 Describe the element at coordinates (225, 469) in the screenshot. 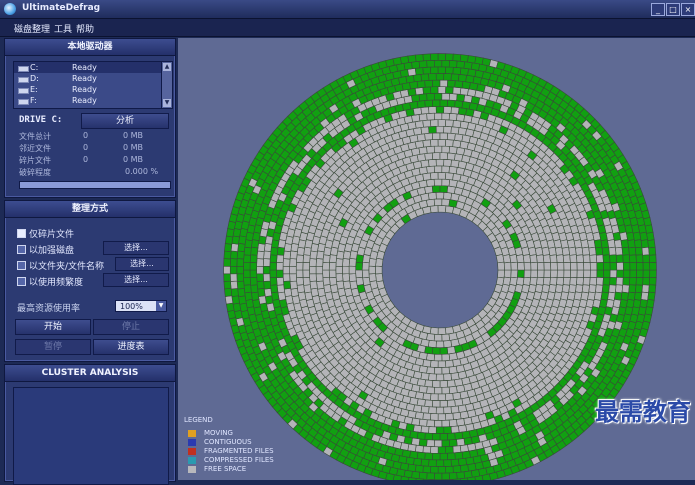

I see `legend-label: FREE SPACE` at that location.